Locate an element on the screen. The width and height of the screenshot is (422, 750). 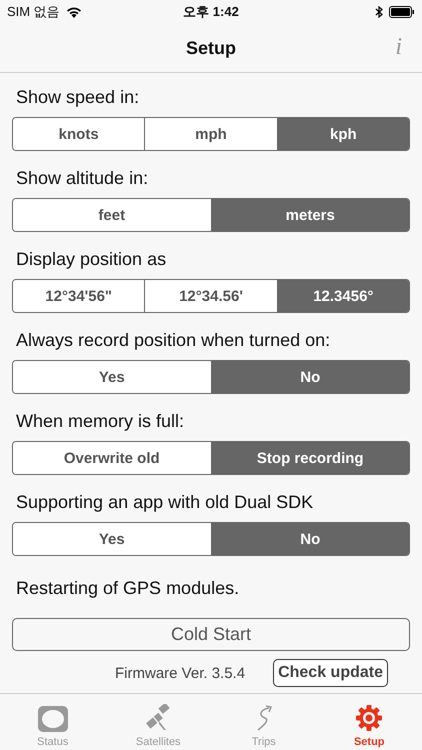
setting-label: Show speed in: is located at coordinates (77, 97).